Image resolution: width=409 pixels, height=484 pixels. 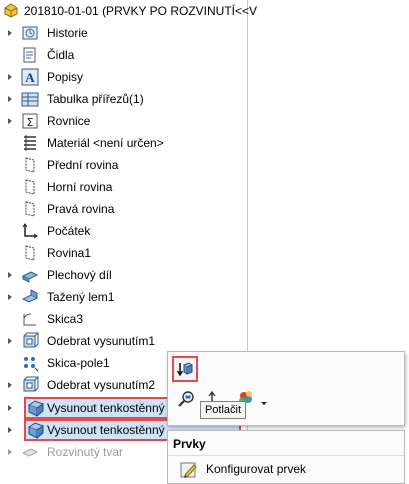 What do you see at coordinates (95, 99) in the screenshot?
I see `tree-item-label: Tabulka přířezů(1)` at bounding box center [95, 99].